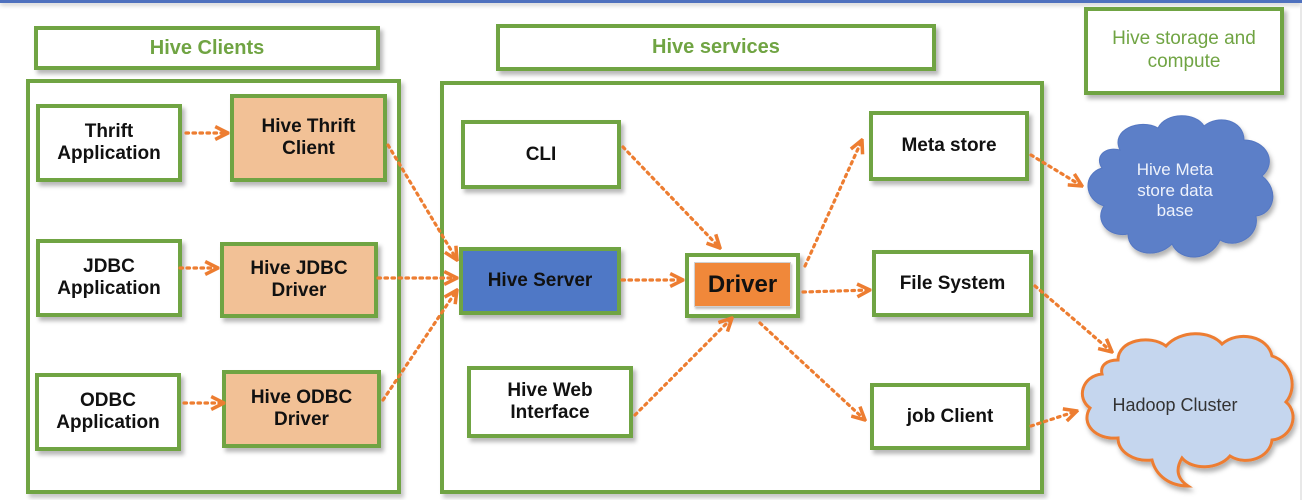  I want to click on arrow-driver-to-file-system, so click(835, 291).